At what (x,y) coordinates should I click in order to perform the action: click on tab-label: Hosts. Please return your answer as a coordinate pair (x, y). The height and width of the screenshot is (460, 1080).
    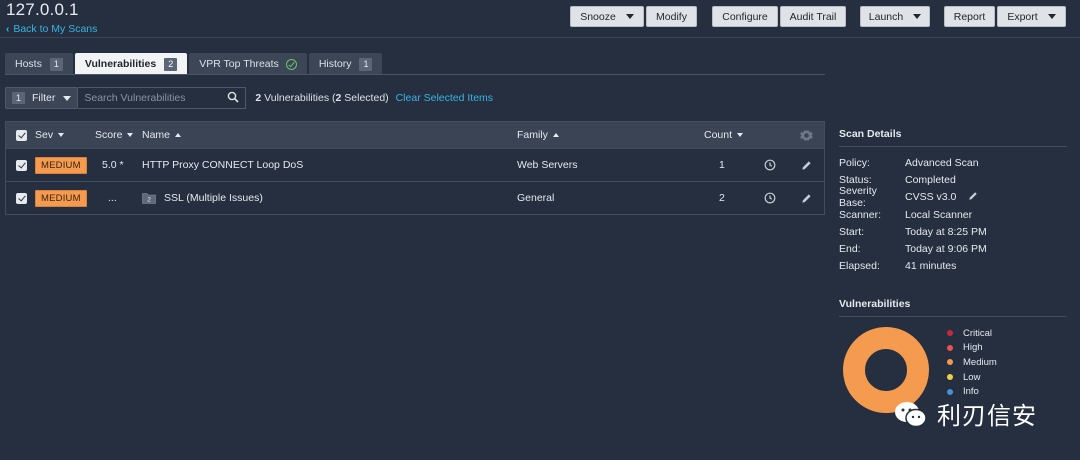
    Looking at the image, I should click on (28, 64).